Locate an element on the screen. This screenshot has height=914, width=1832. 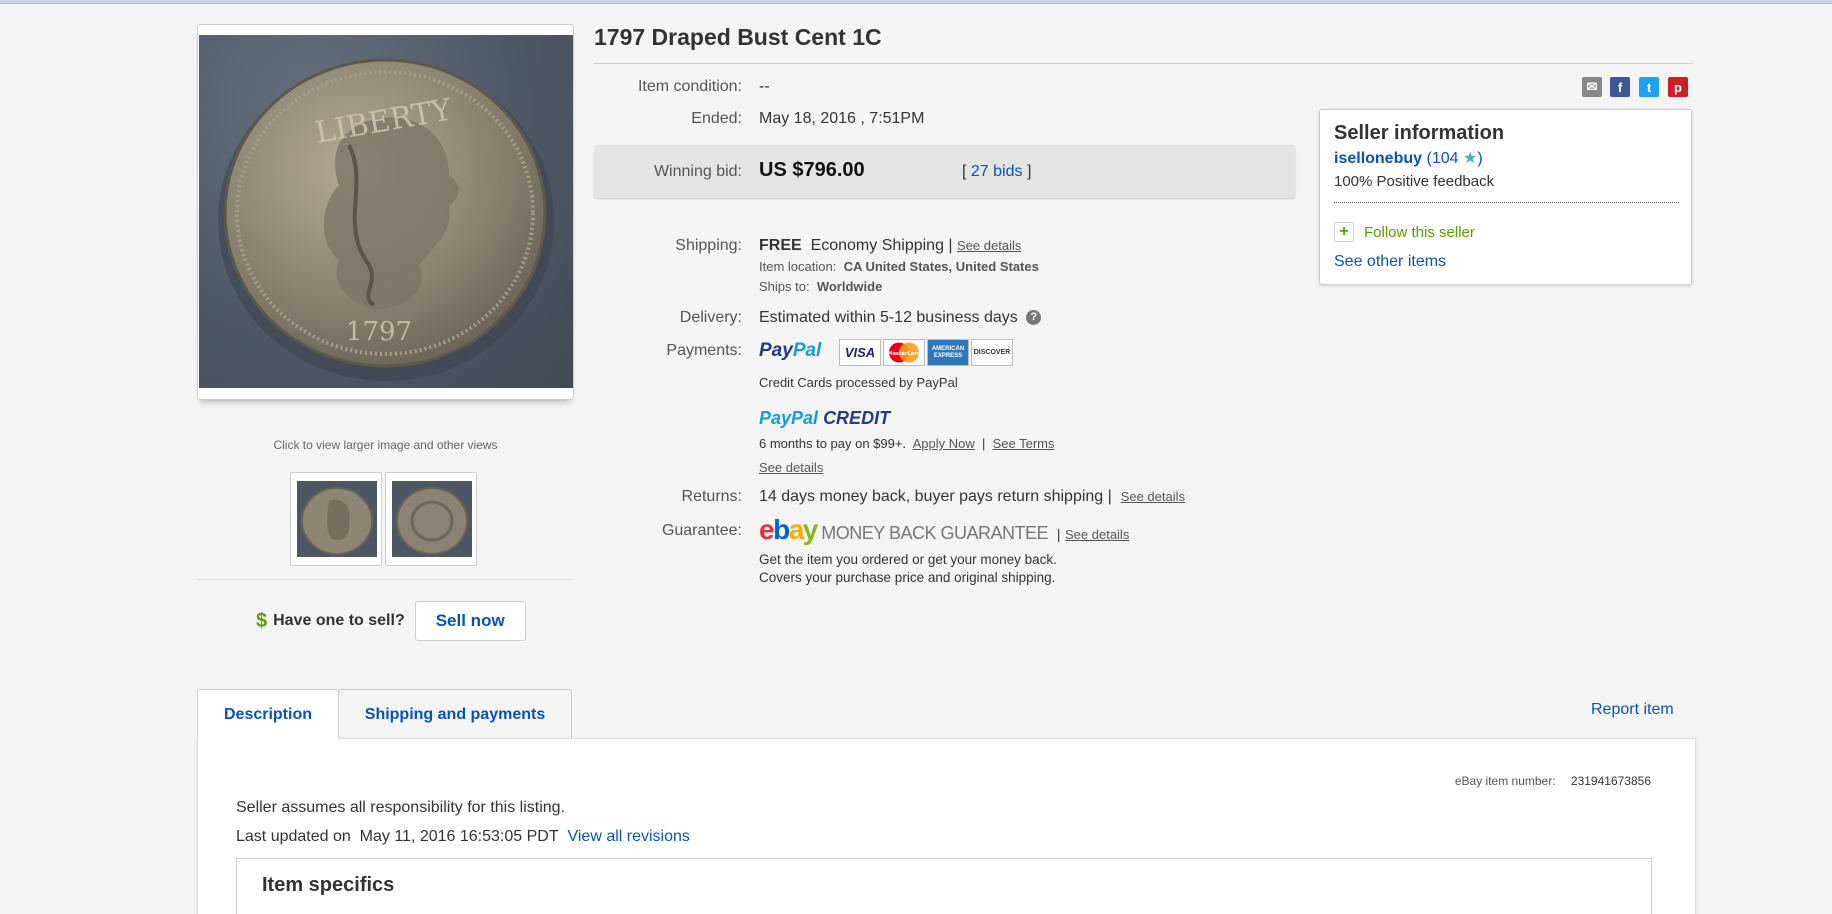
credit-see-details-link: See details is located at coordinates (791, 467).